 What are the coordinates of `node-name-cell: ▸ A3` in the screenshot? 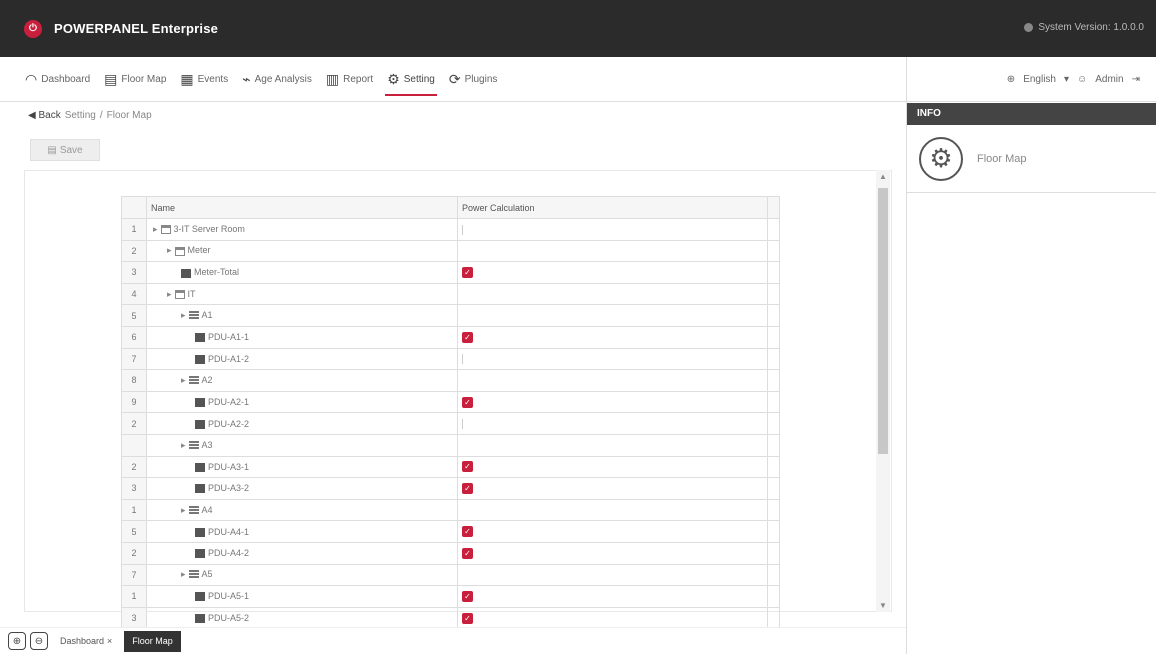 It's located at (302, 445).